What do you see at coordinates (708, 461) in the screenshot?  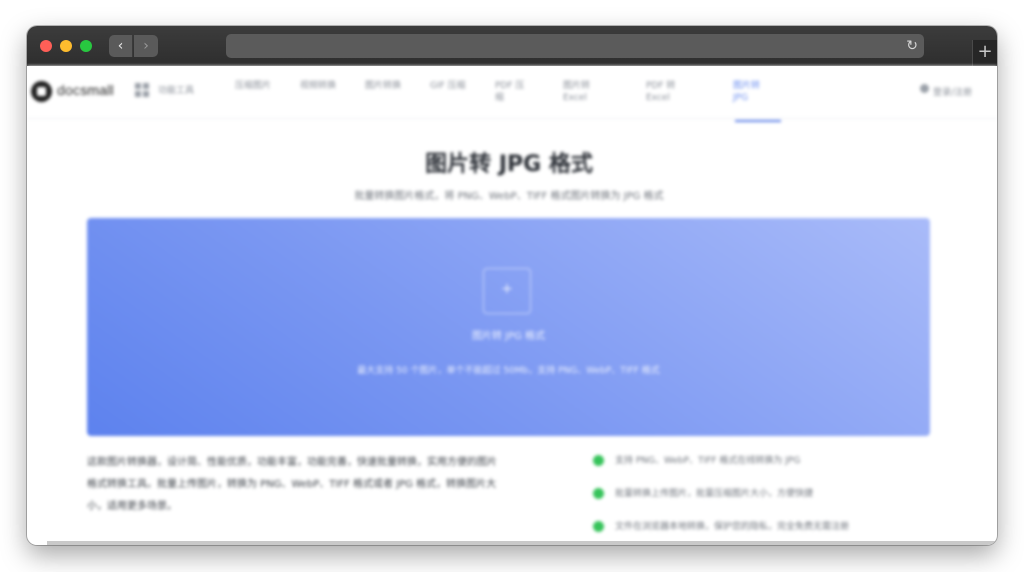 I see `feature-text: 支持 PNG、WebP、TIFF 格式在线转换为 JPG` at bounding box center [708, 461].